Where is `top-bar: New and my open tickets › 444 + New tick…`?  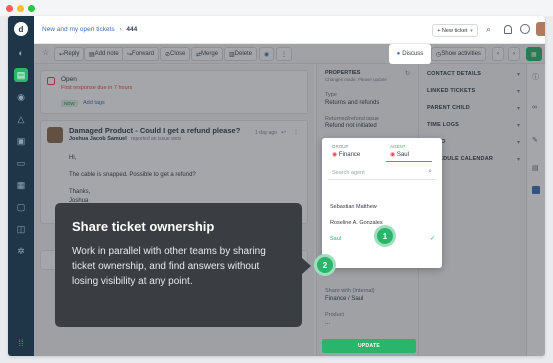
top-bar: New and my open tickets › 444 + New tick… is located at coordinates (289, 30).